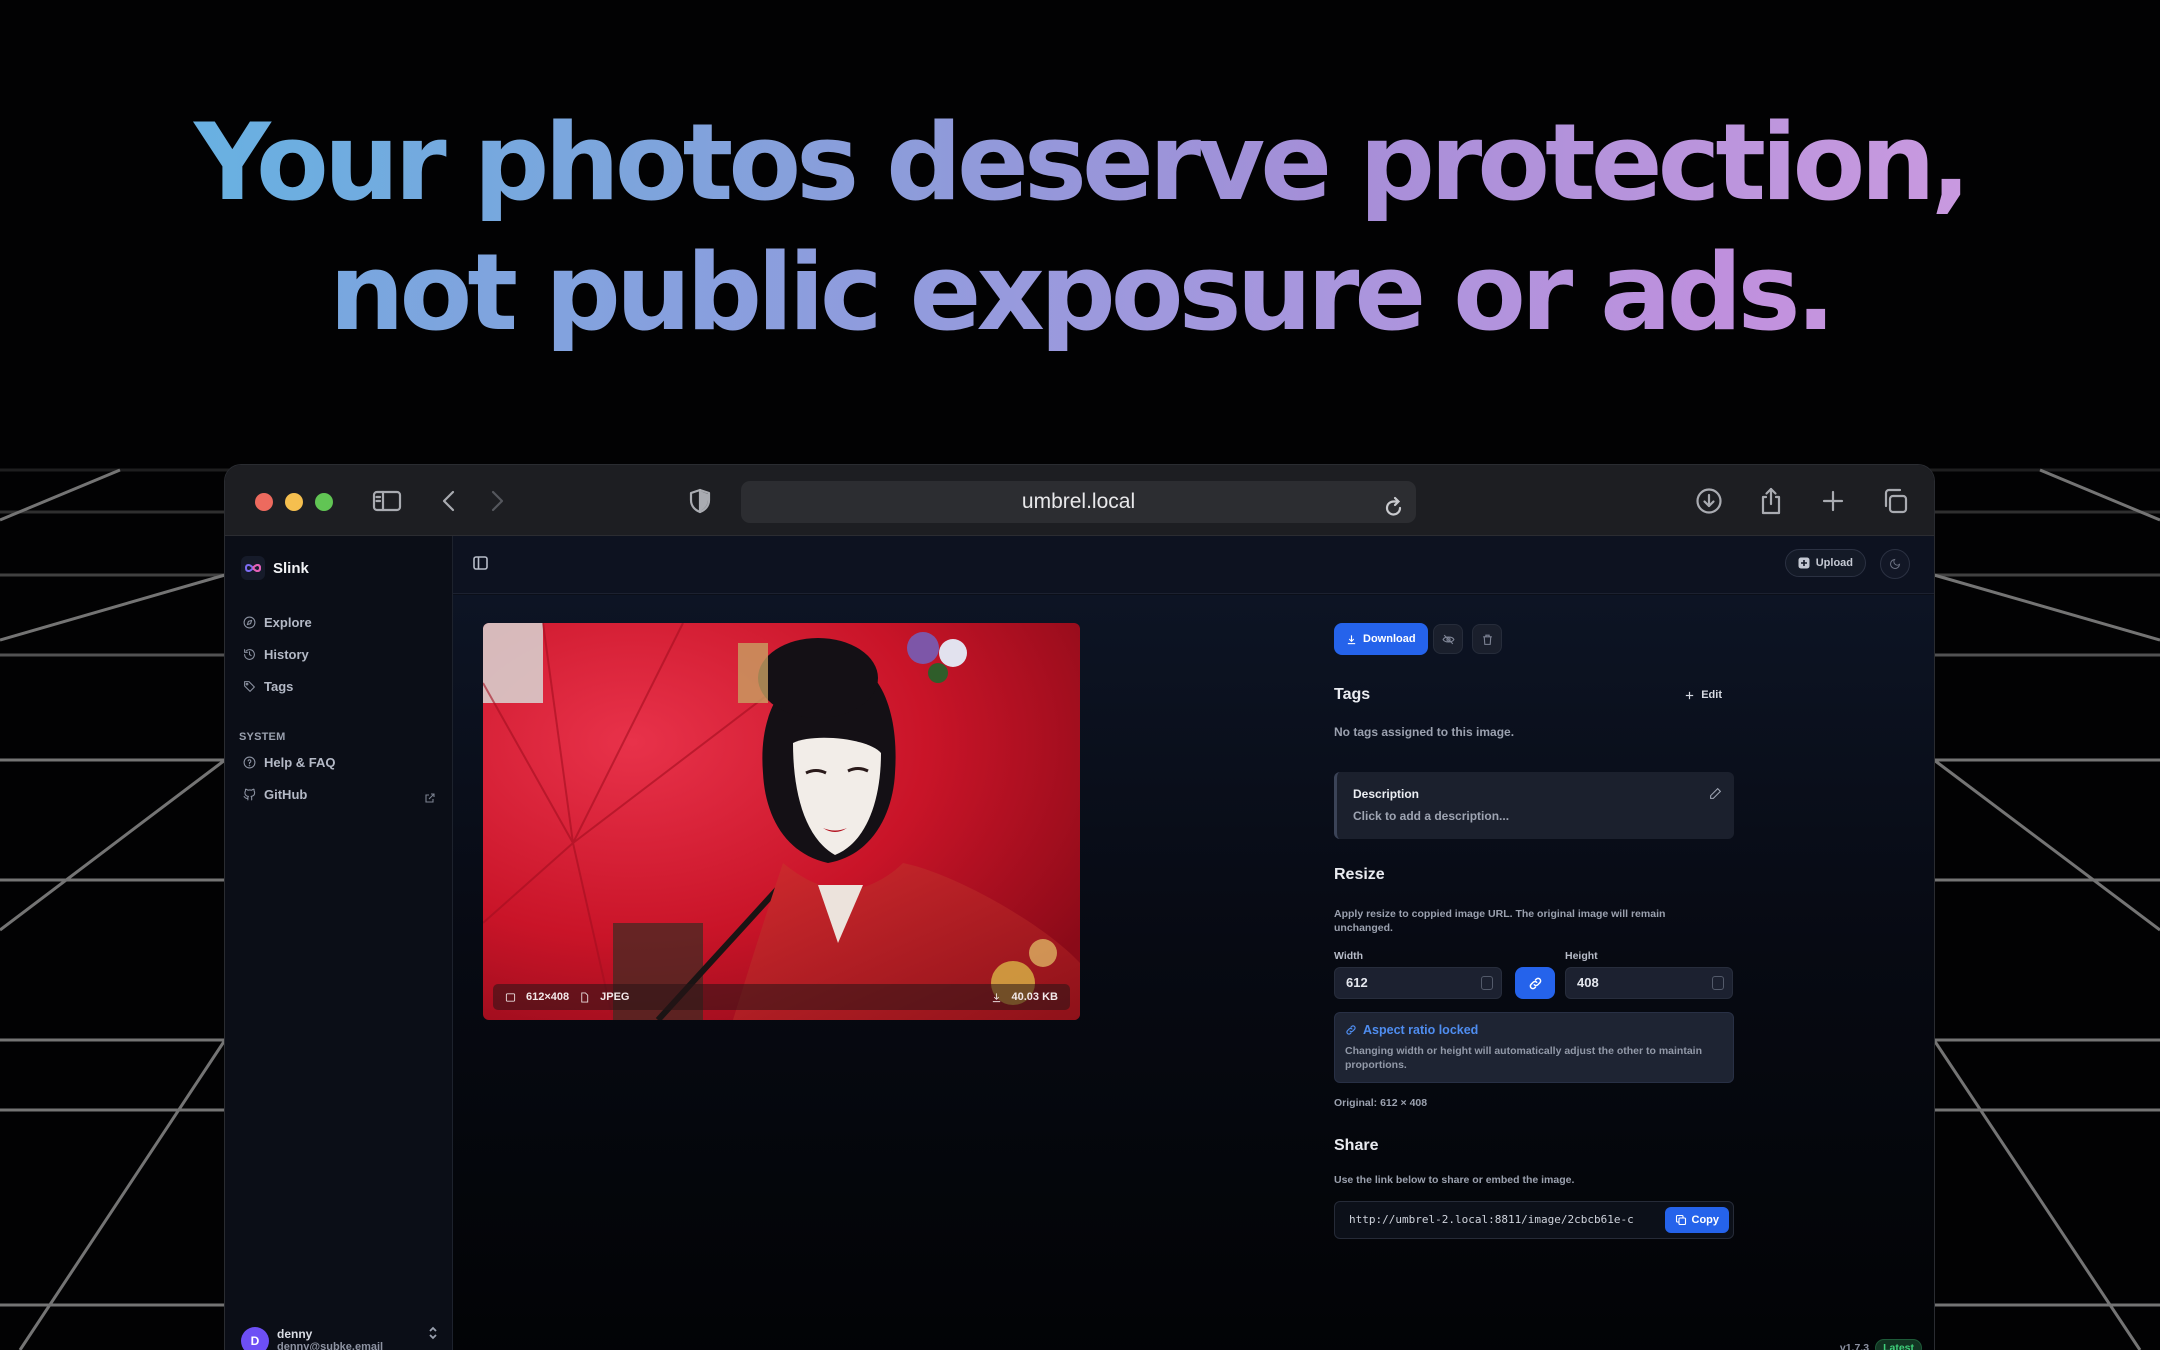 The width and height of the screenshot is (2160, 1350). What do you see at coordinates (548, 997) in the screenshot?
I see `image-dimensions: 612×408` at bounding box center [548, 997].